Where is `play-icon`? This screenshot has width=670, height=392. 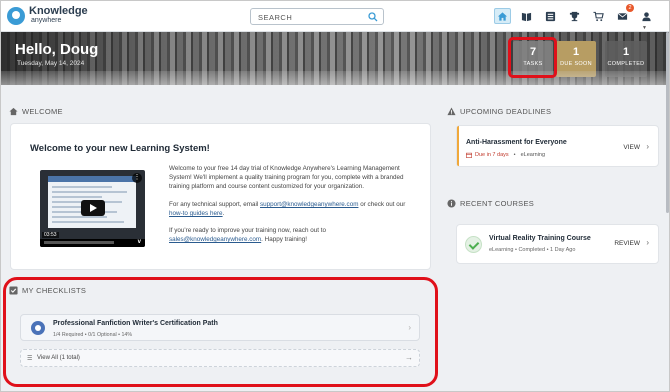 play-icon is located at coordinates (93, 208).